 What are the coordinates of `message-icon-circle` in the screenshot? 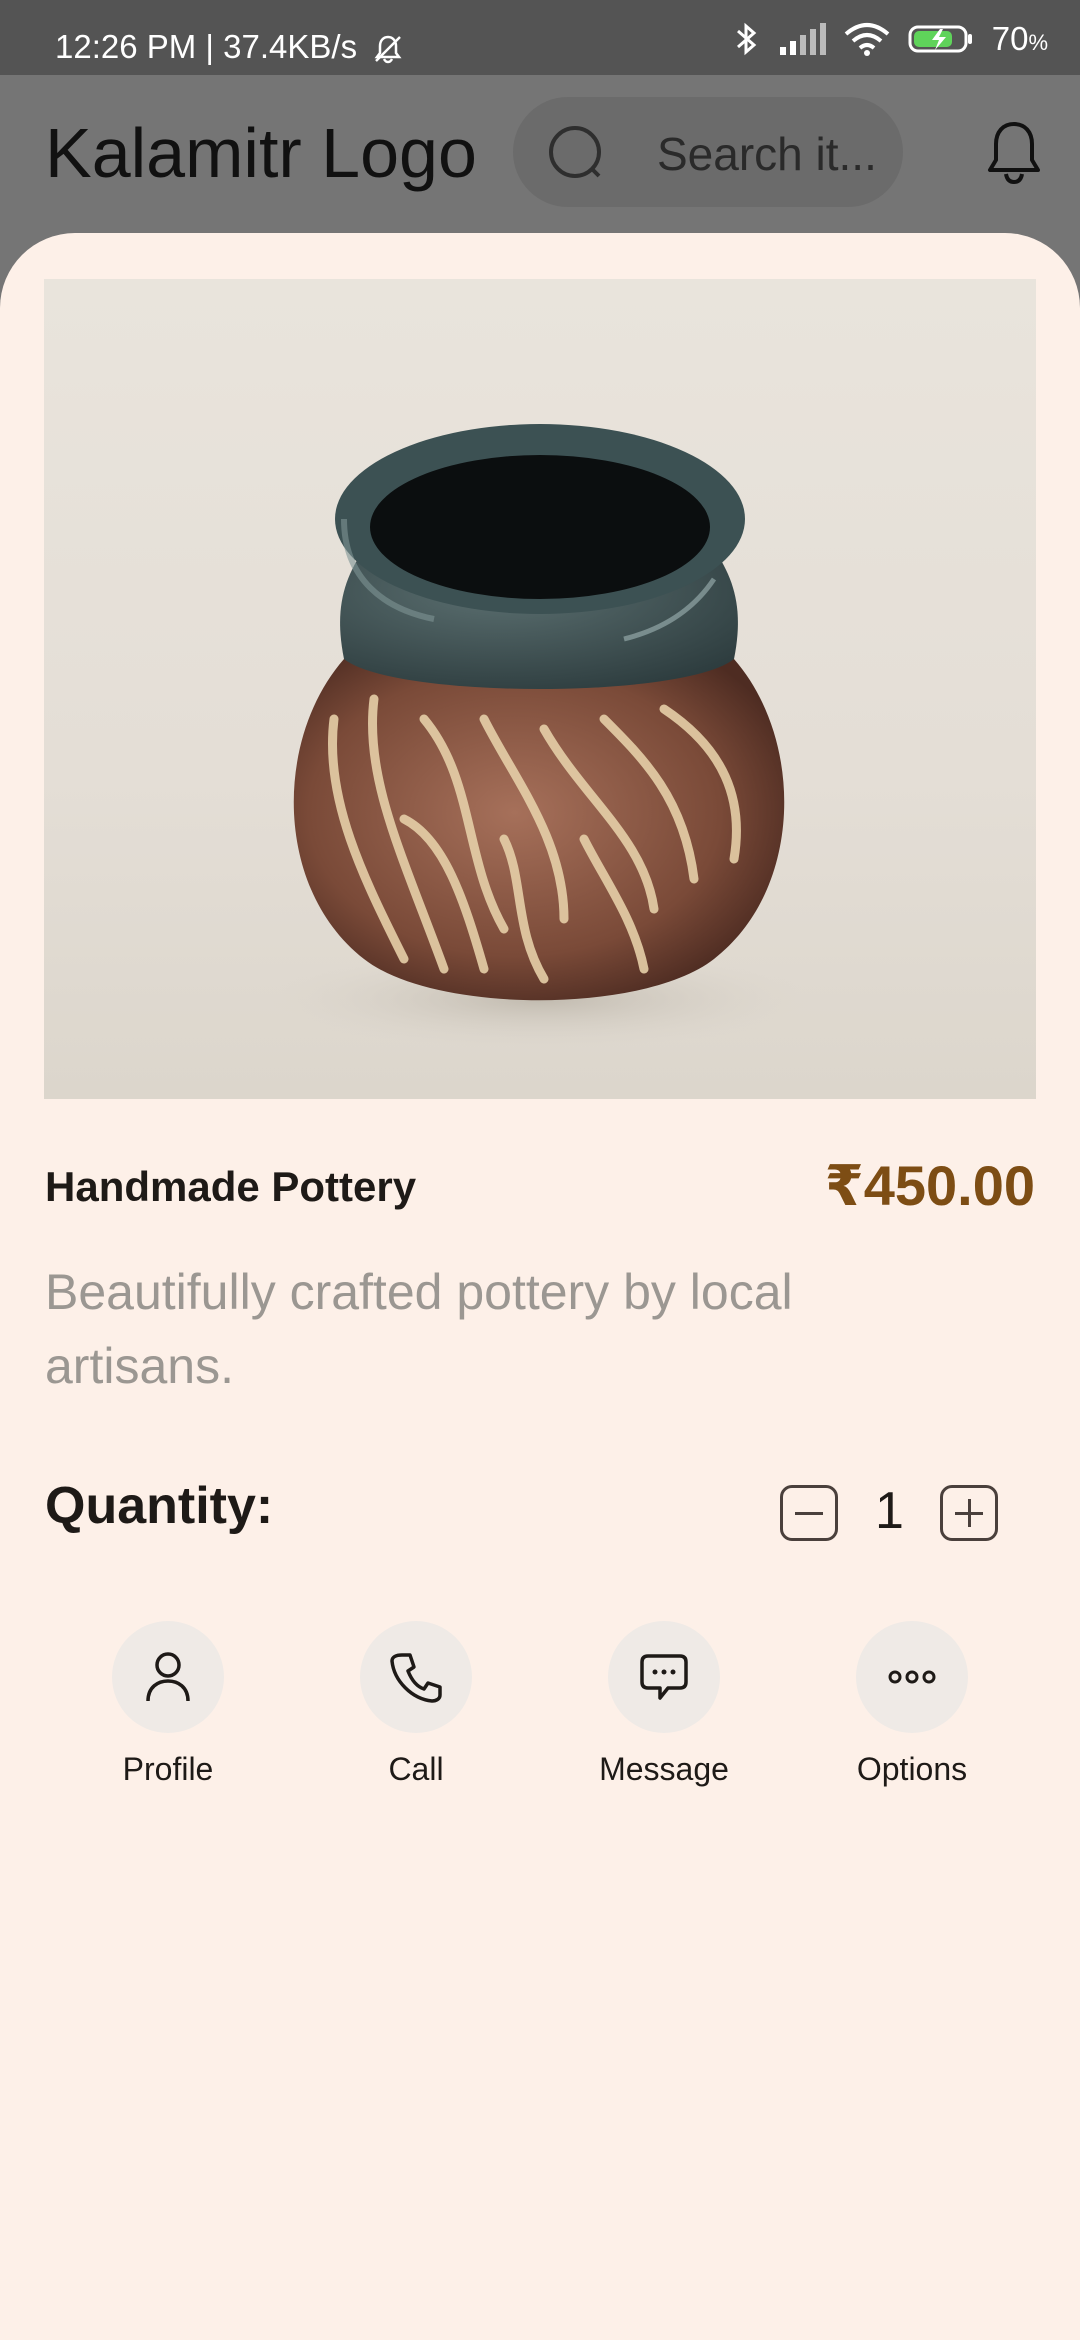 It's located at (664, 1677).